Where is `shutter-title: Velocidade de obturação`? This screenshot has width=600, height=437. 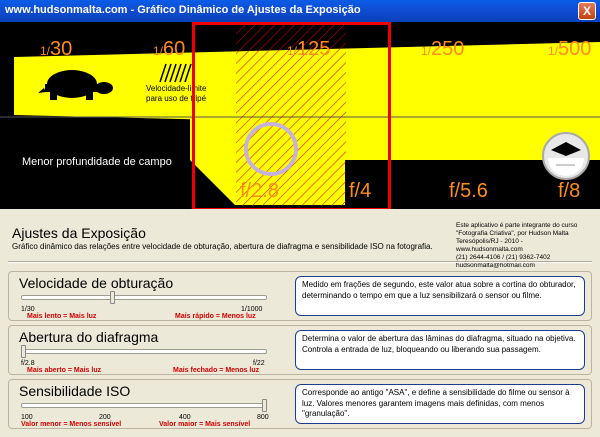 shutter-title: Velocidade de obturação is located at coordinates (96, 283).